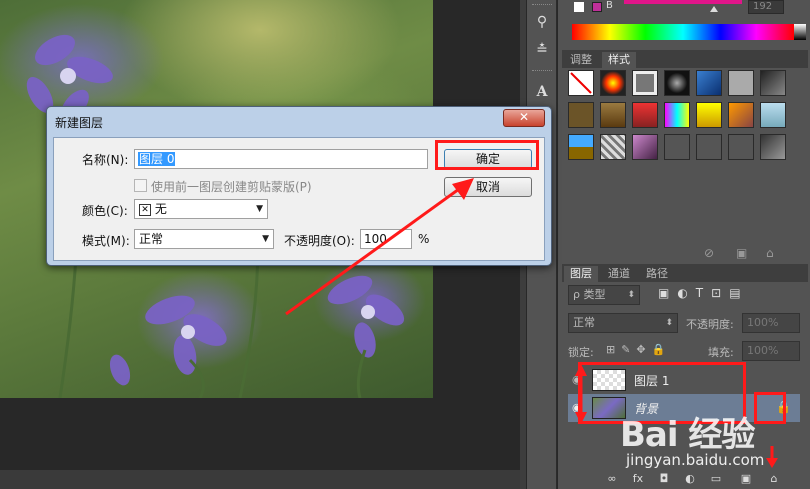 The height and width of the screenshot is (489, 810). I want to click on style-none, so click(581, 83).